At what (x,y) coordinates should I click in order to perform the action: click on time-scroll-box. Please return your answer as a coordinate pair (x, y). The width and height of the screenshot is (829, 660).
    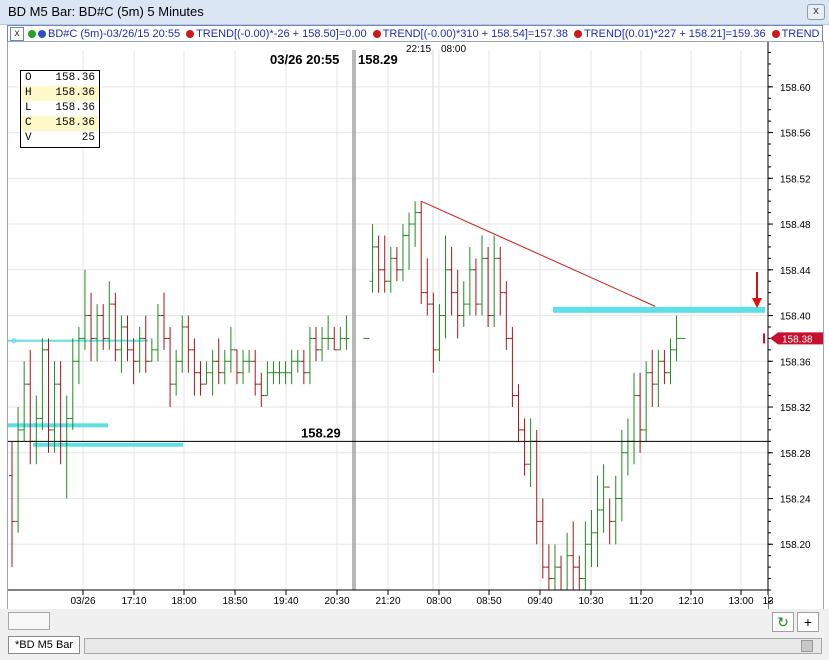
    Looking at the image, I should click on (29, 621).